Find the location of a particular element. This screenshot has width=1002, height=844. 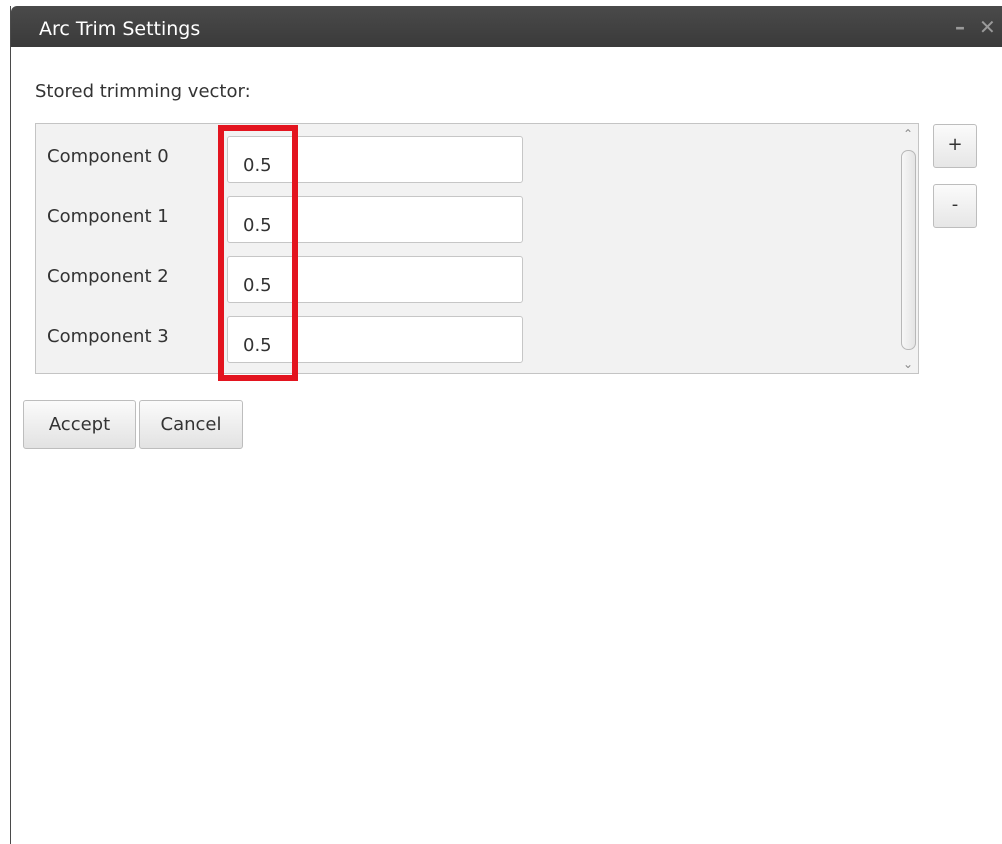

component-0-label: Component 0 is located at coordinates (108, 156).